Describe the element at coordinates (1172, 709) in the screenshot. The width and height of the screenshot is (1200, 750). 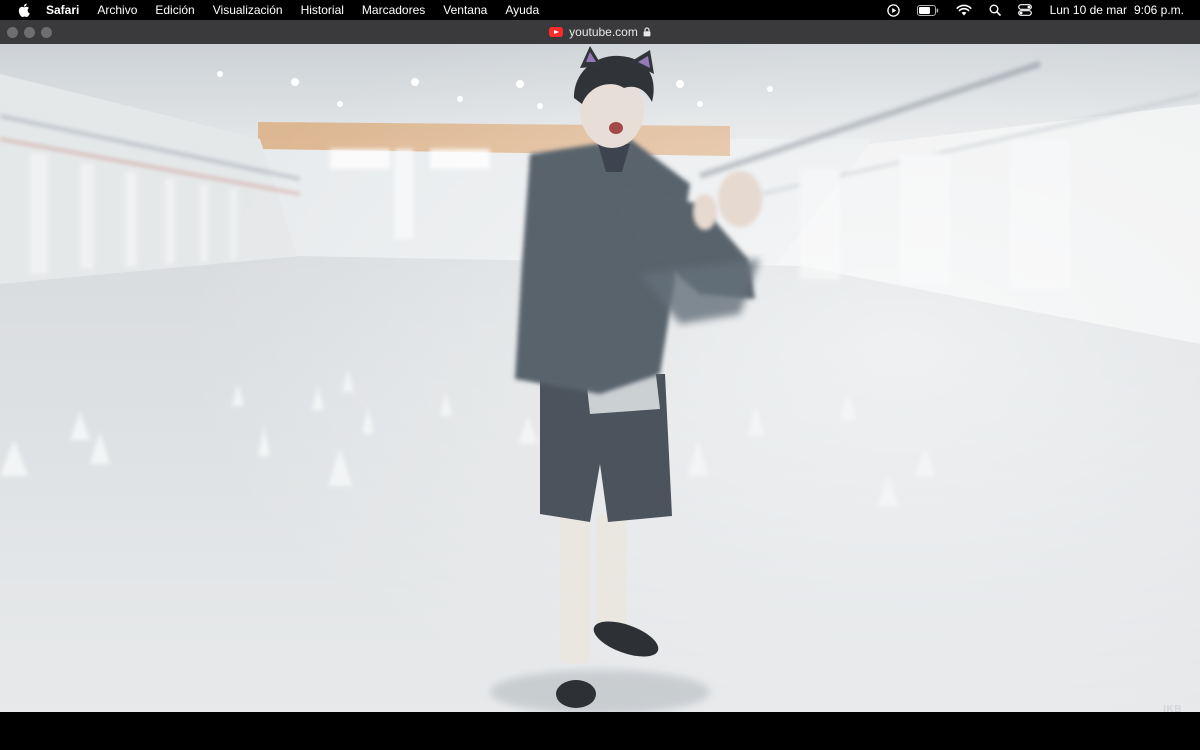
I see `video-watermark: IKB` at that location.